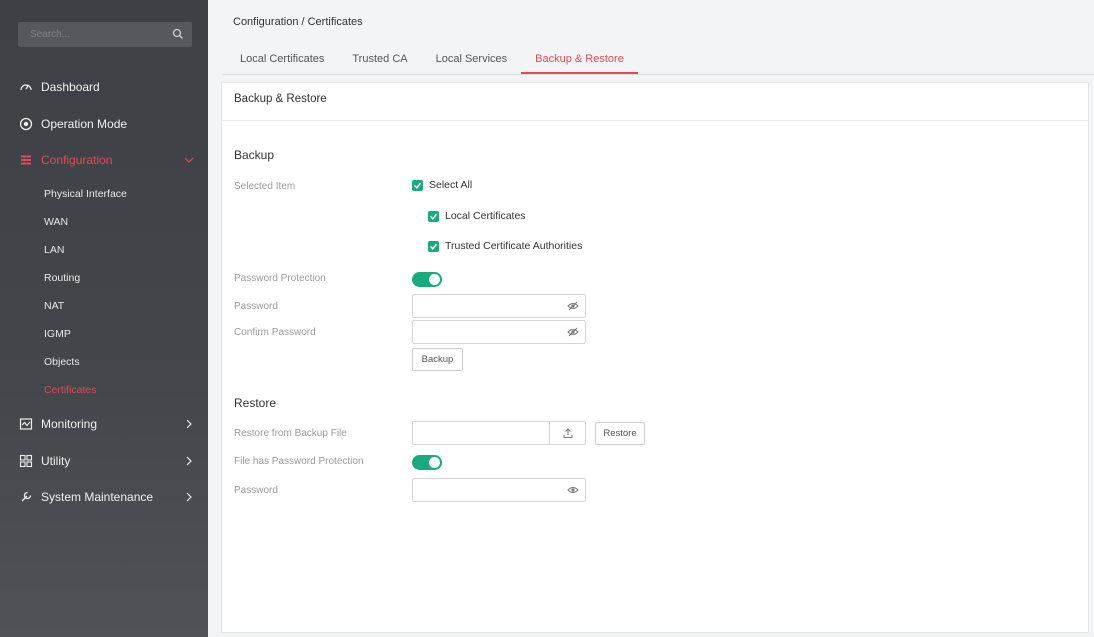 This screenshot has width=1094, height=637. I want to click on eye-icon, so click(573, 490).